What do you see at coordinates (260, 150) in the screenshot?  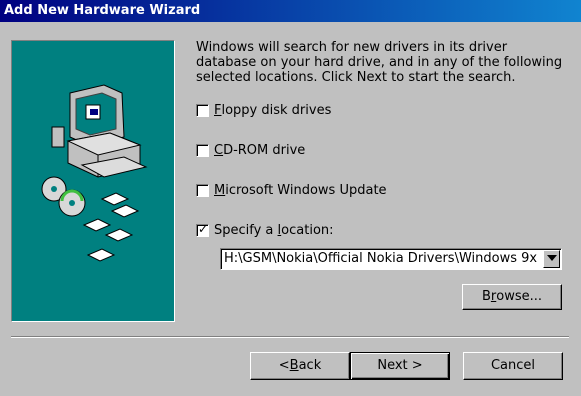 I see `cdrom-label: CD-ROM drive` at bounding box center [260, 150].